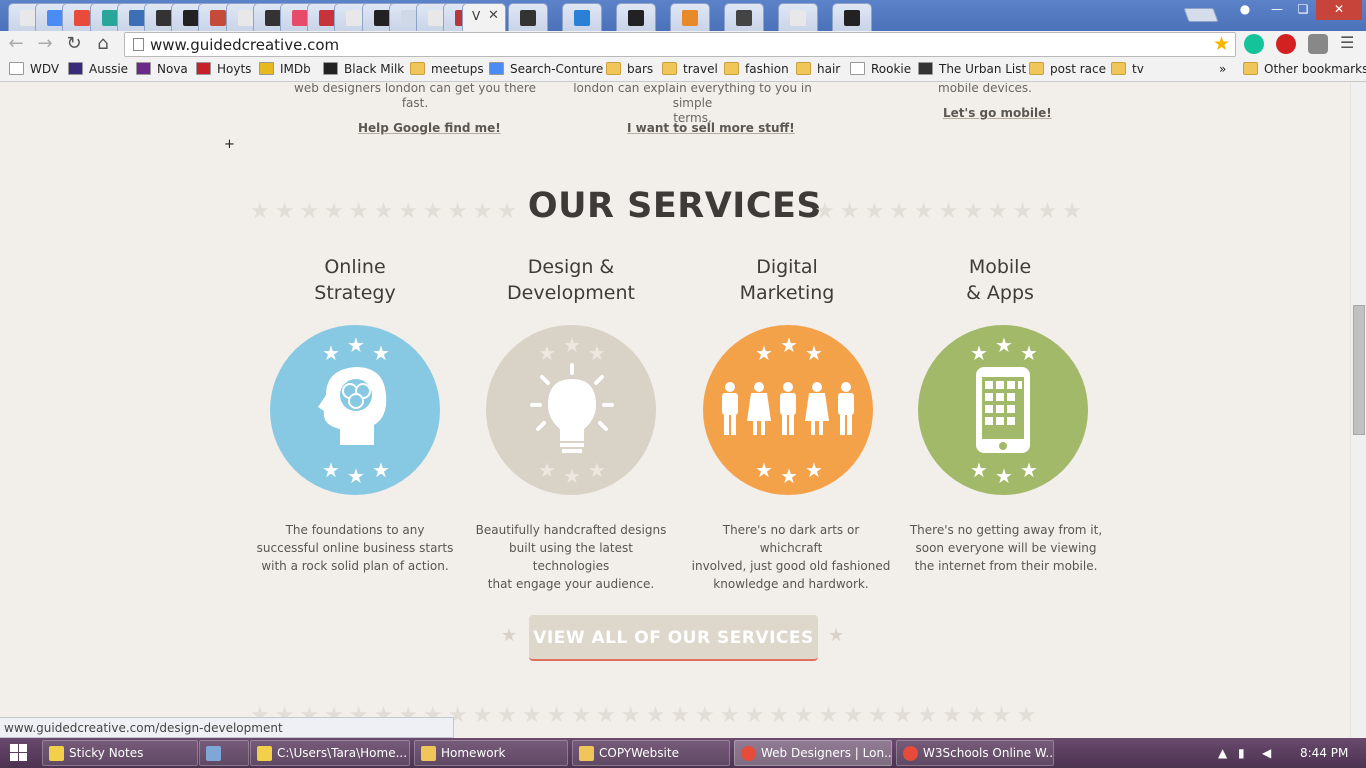  Describe the element at coordinates (244, 45) in the screenshot. I see `url-text: www.guidedcreative.com` at that location.